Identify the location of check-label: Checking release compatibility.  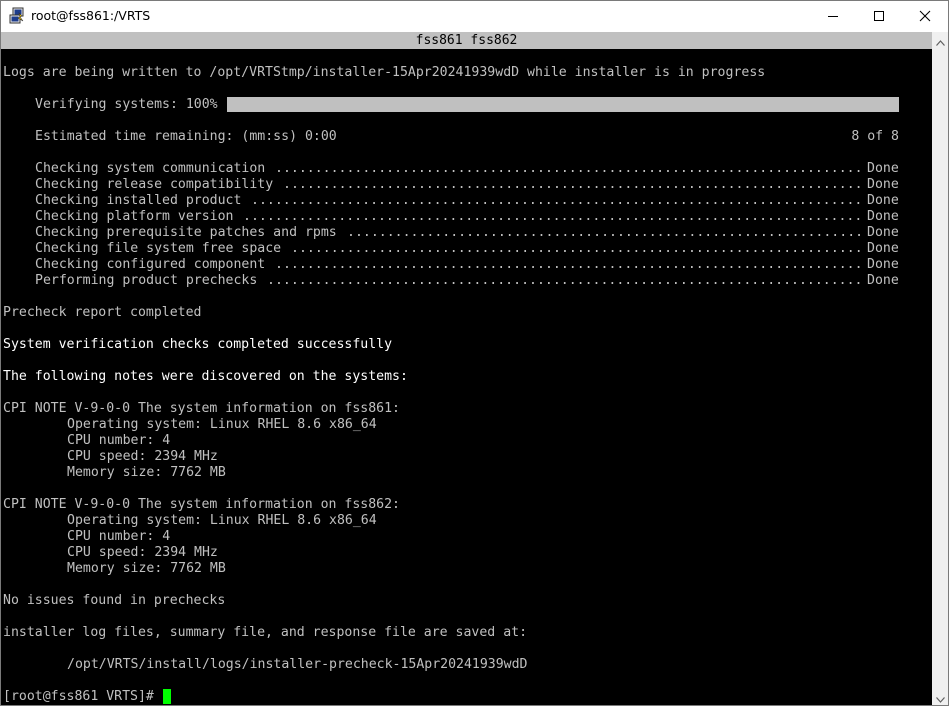
(154, 184).